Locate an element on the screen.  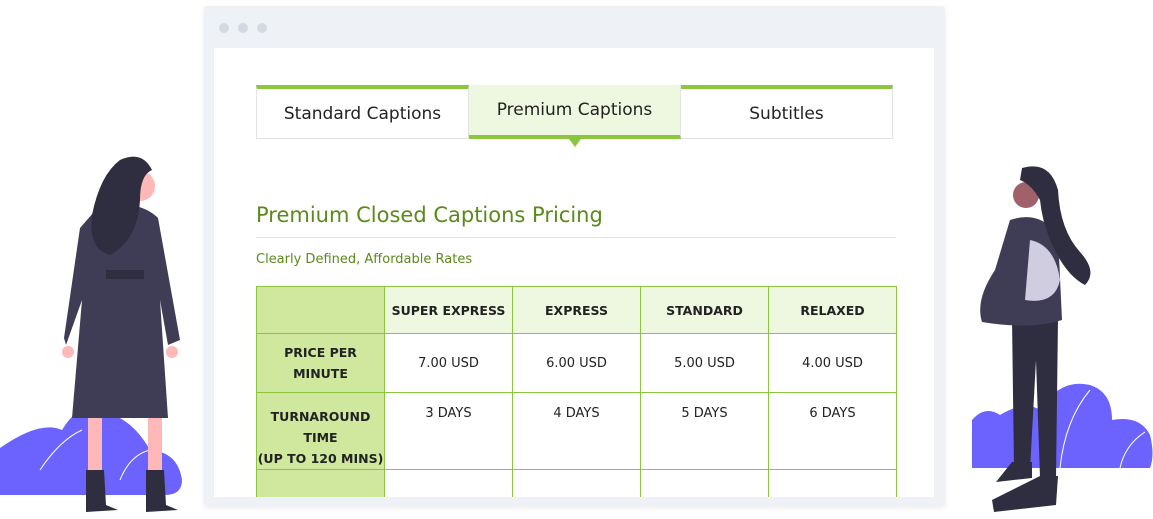
table-cell: 4 DAYS is located at coordinates (576, 431).